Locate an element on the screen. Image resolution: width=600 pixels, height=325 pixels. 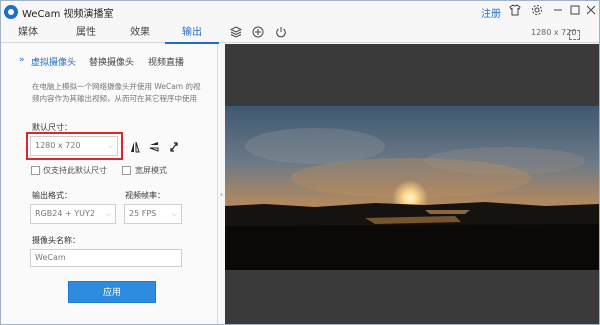
minimize-icon is located at coordinates (558, 11).